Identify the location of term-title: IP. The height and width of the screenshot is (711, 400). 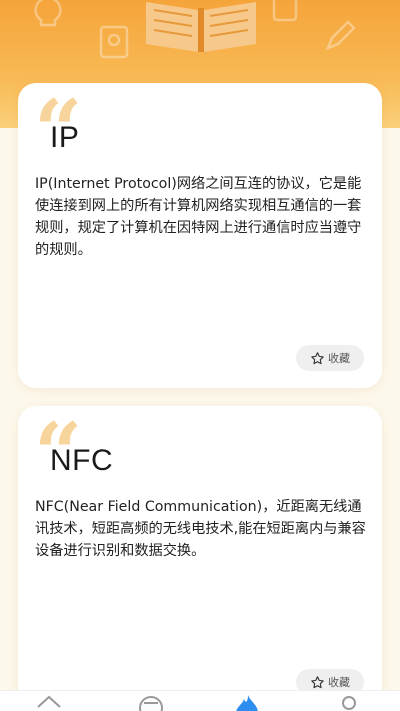
(65, 137).